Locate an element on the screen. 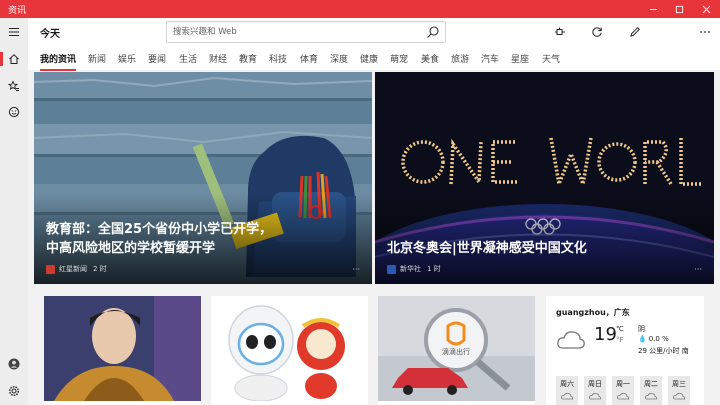  refresh-icon is located at coordinates (597, 32).